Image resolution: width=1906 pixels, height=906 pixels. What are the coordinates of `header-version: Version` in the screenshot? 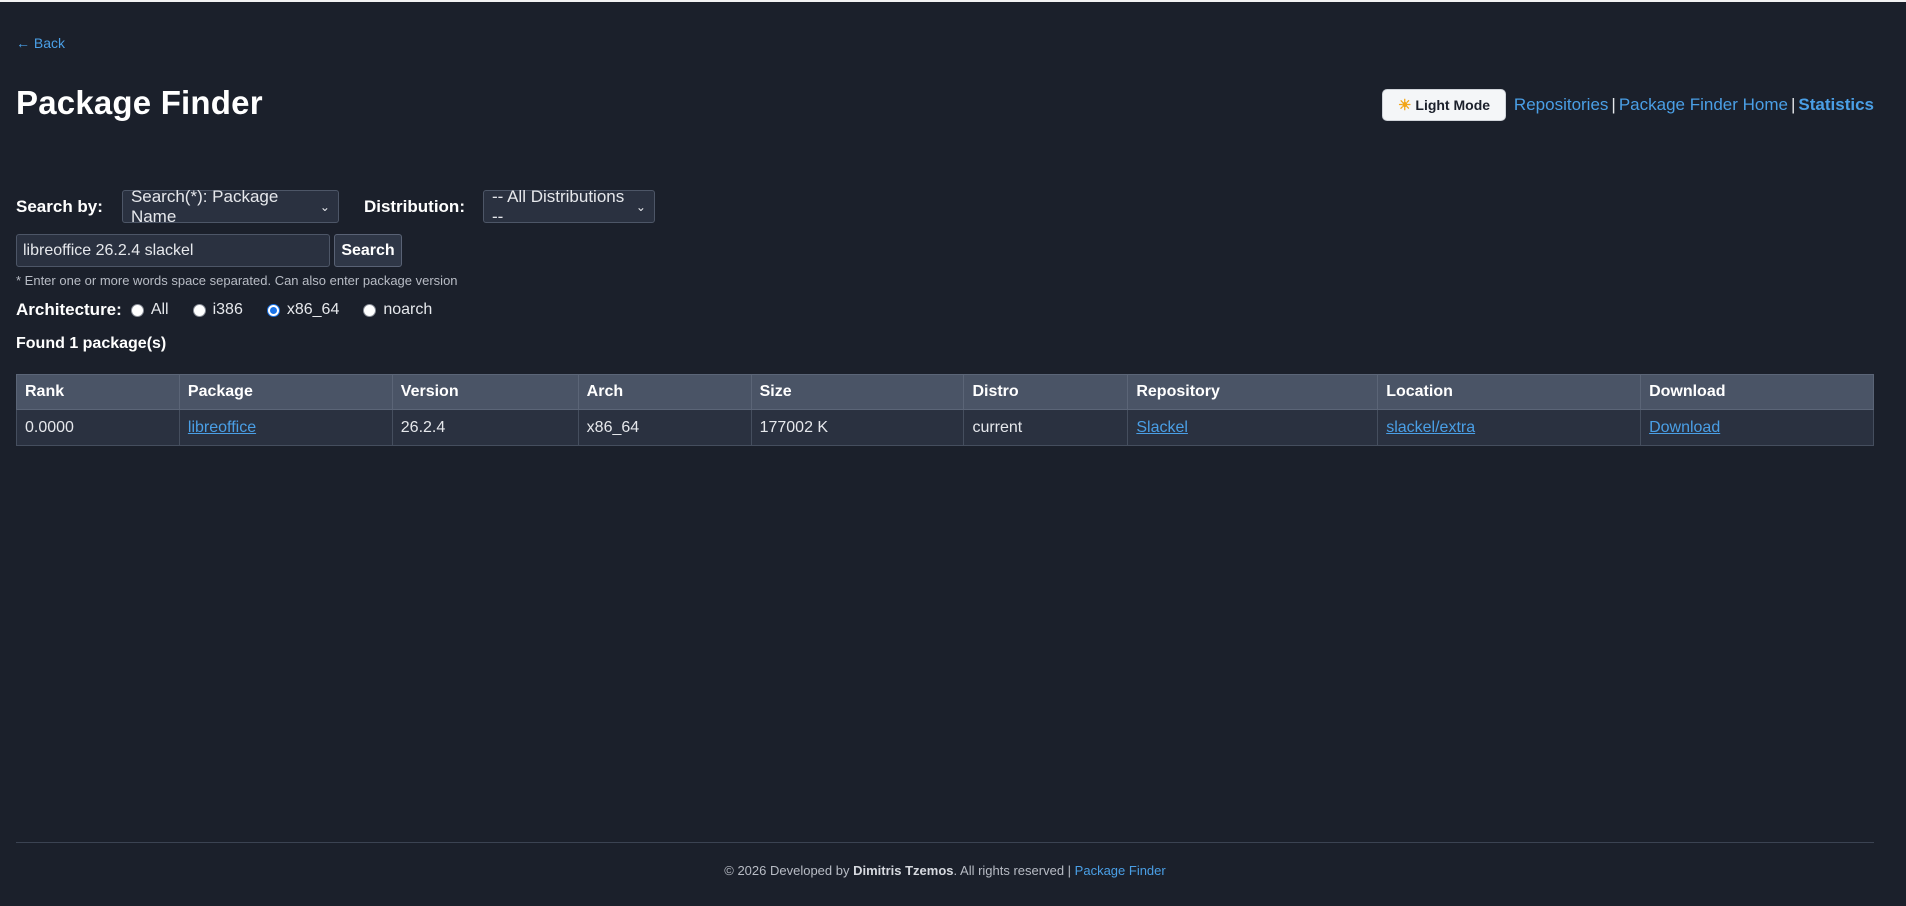 It's located at (485, 392).